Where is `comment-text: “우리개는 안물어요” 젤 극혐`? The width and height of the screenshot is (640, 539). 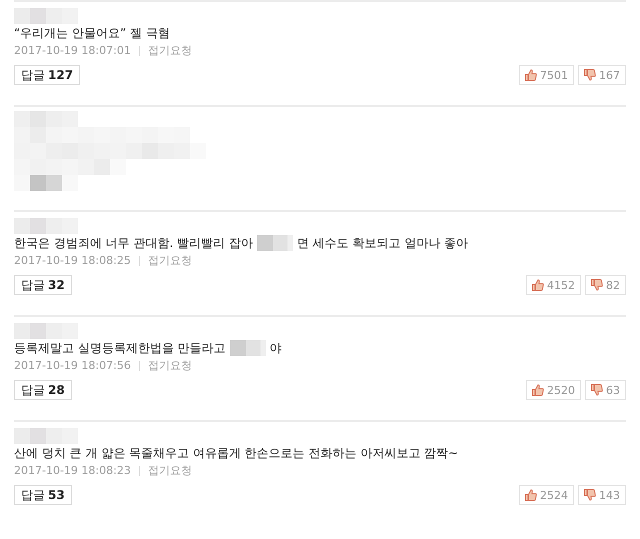
comment-text: “우리개는 안물어요” 젤 극혐 is located at coordinates (92, 33).